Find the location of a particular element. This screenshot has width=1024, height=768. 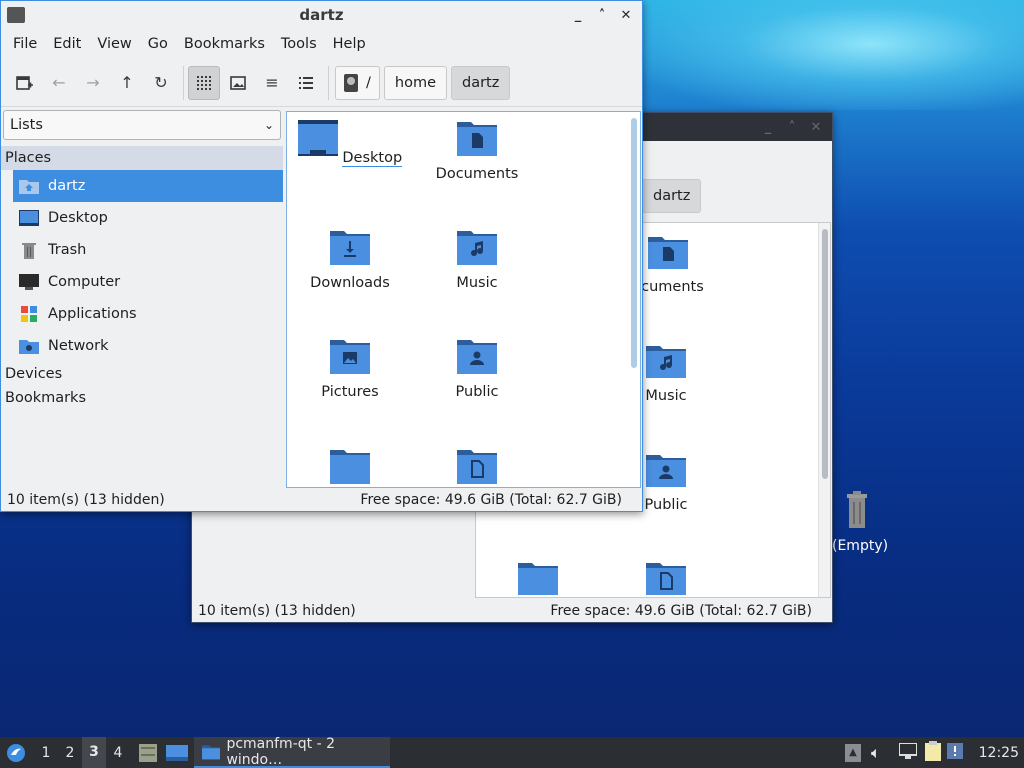

place-label: Computer is located at coordinates (84, 282).